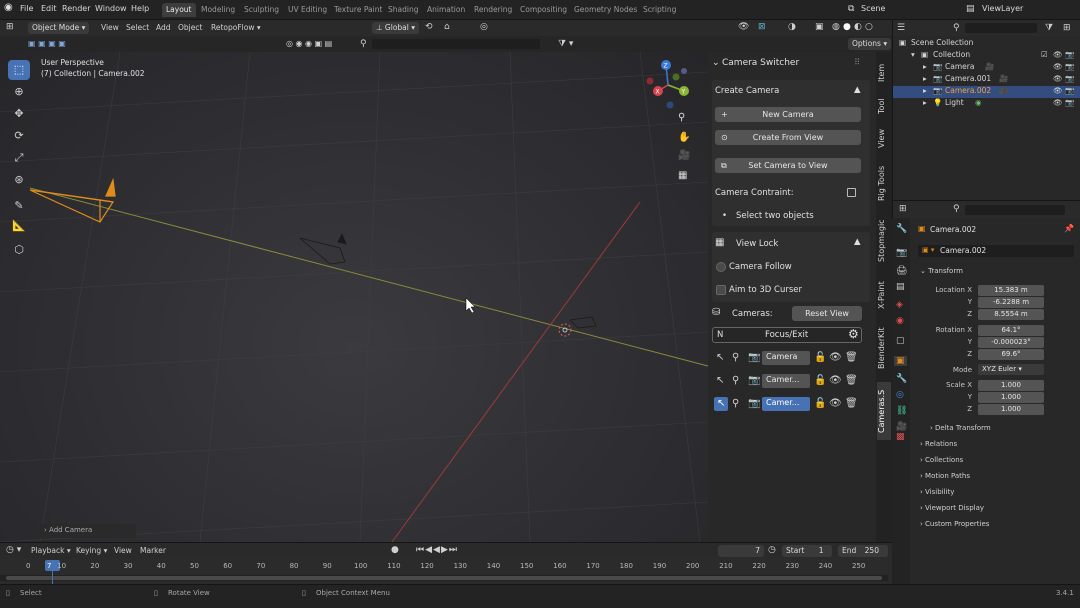 Image resolution: width=1080 pixels, height=608 pixels. What do you see at coordinates (857, 63) in the screenshot?
I see `drag-handle-icon: ⠿` at bounding box center [857, 63].